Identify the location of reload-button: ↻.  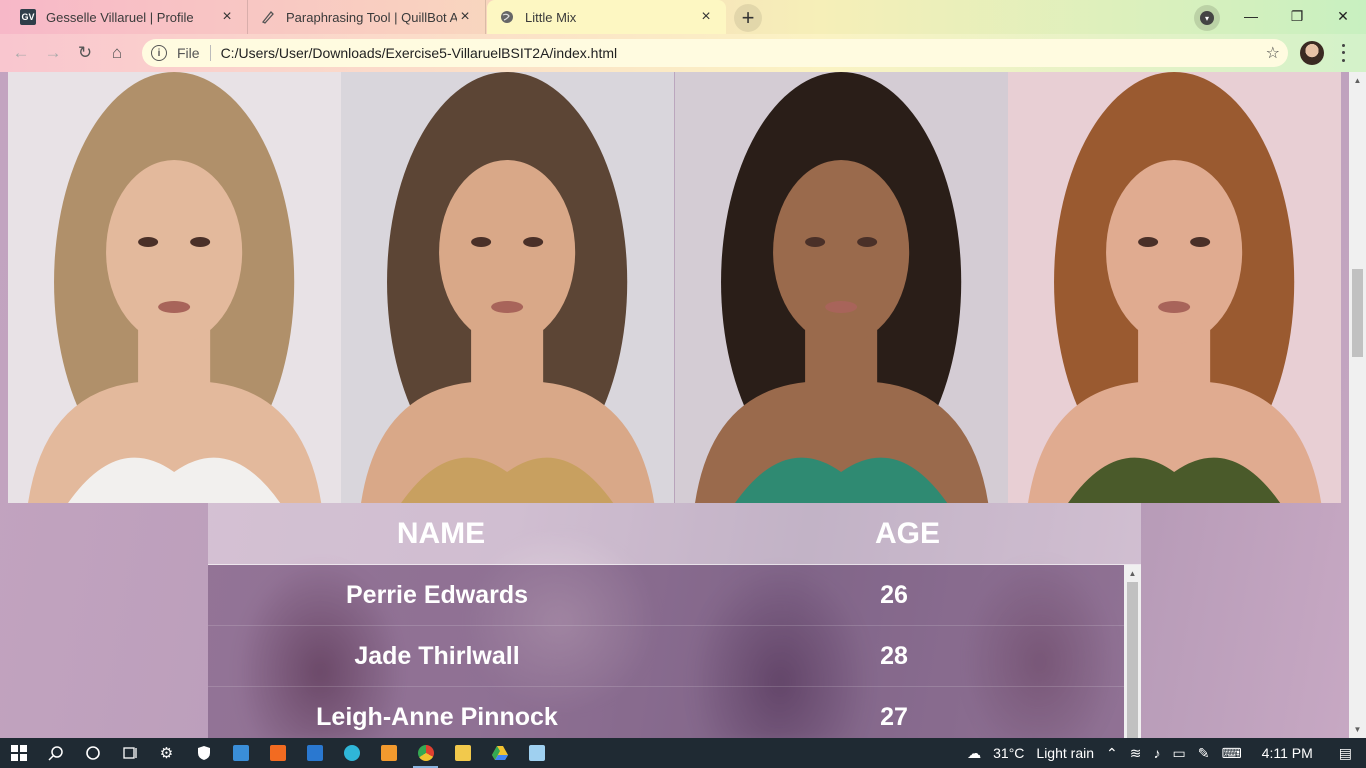
(85, 53).